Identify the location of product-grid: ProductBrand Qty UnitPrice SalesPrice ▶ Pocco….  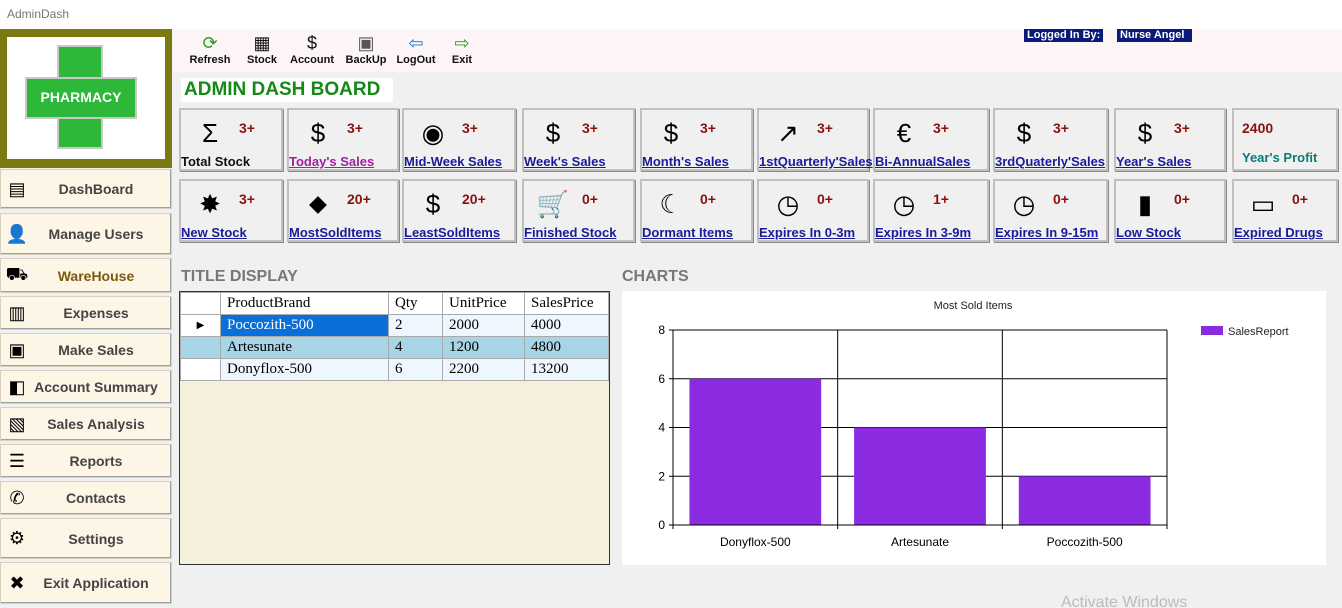
(394, 428).